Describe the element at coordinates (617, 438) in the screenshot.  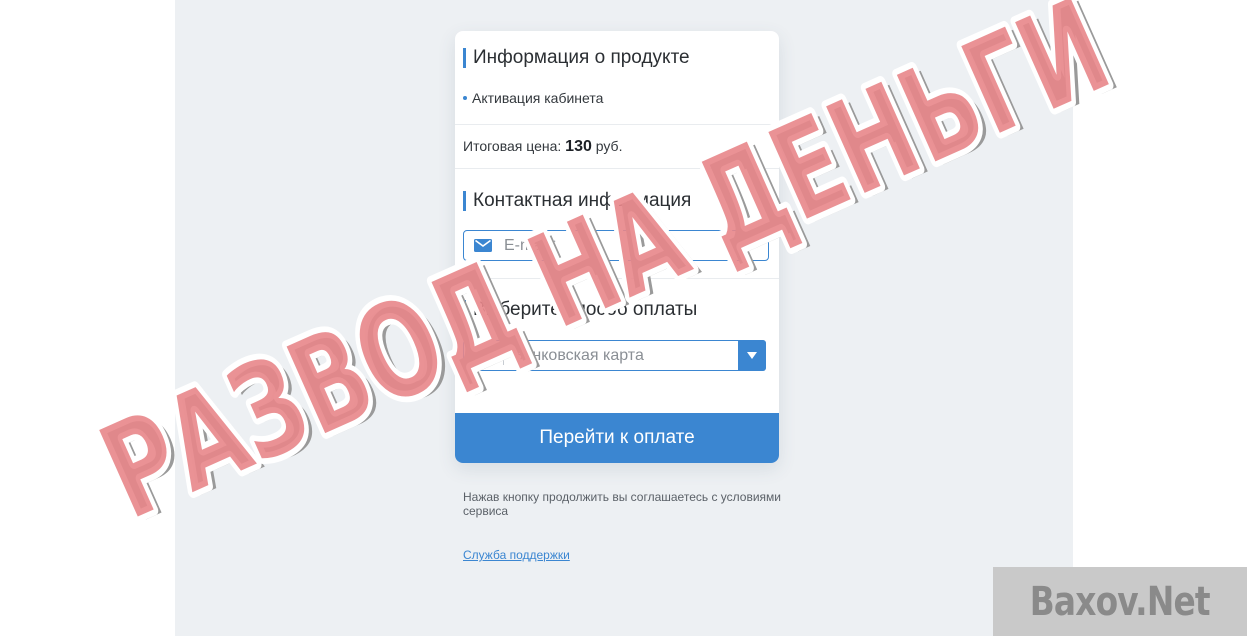
I see `proceed-to-payment-button: Перейти к оплате` at that location.